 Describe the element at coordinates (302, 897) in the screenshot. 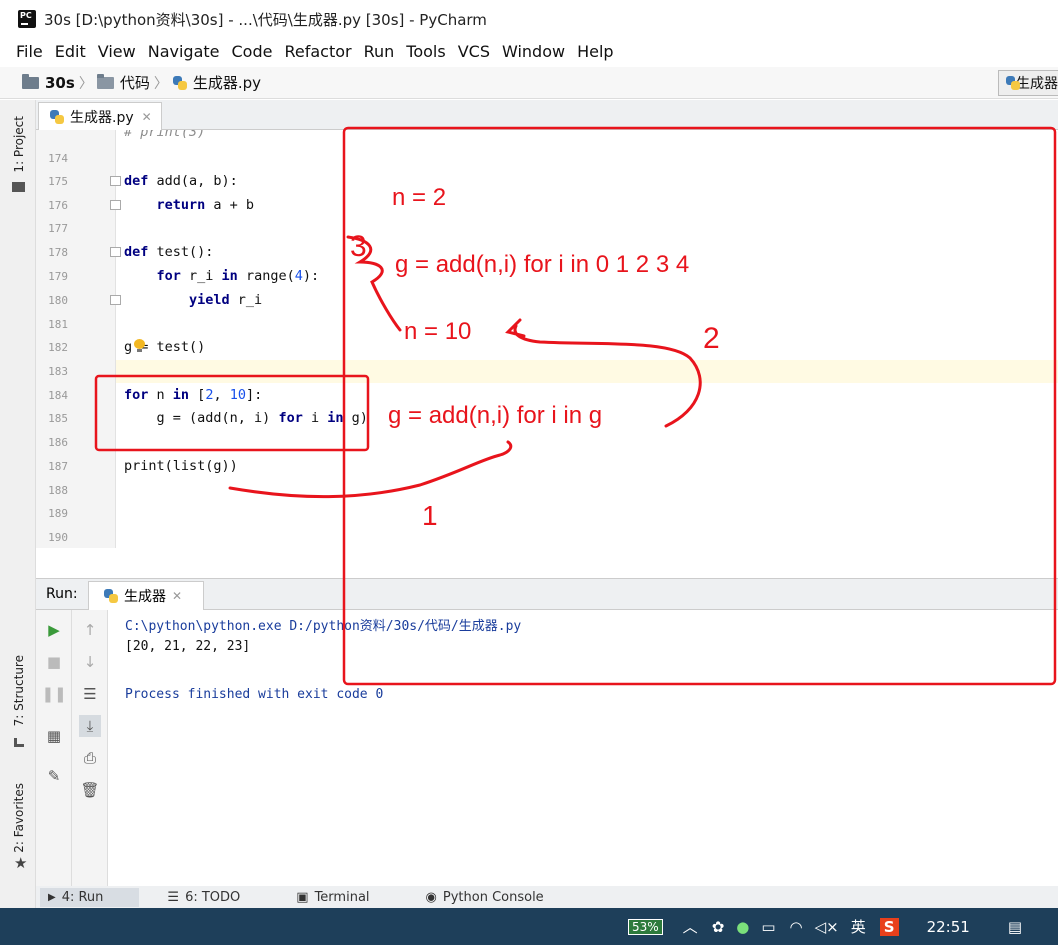

I see `terminal-icon: ▣` at that location.